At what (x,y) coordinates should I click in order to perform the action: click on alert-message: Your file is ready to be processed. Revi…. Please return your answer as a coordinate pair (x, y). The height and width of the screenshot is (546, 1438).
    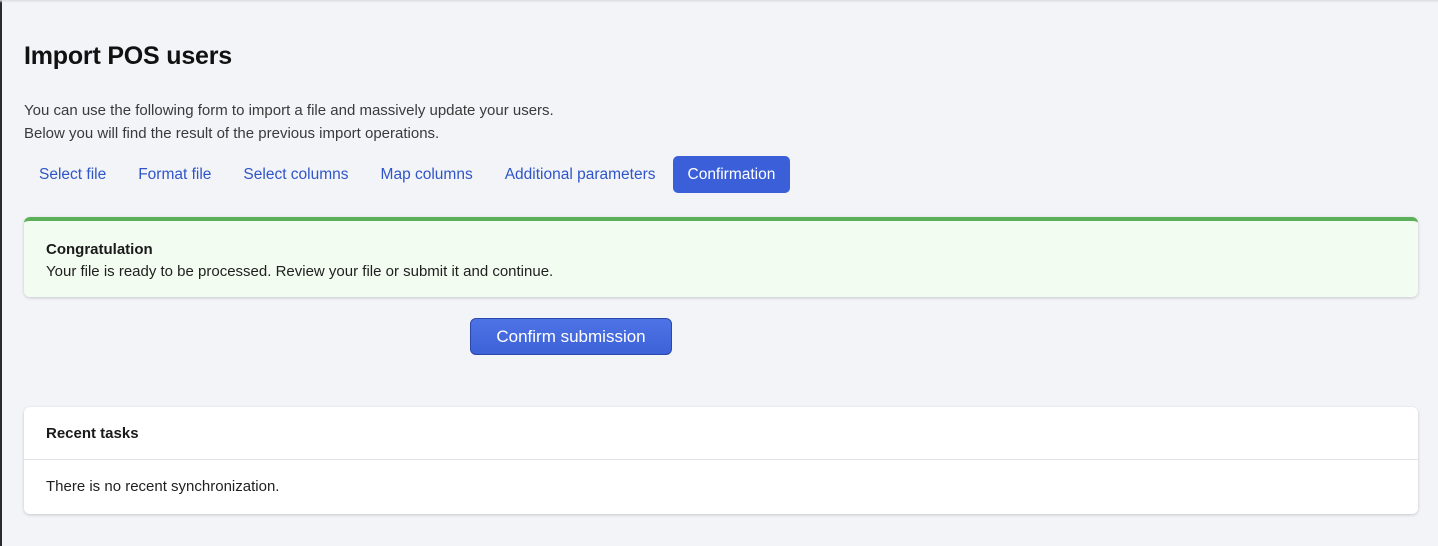
    Looking at the image, I should click on (300, 271).